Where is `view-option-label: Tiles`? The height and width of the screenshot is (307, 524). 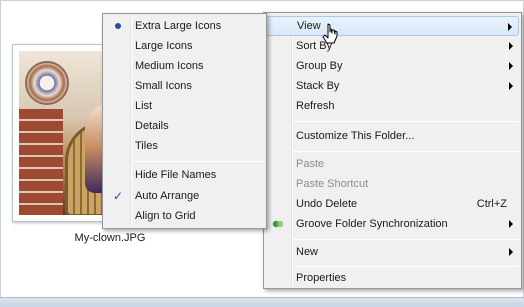 view-option-label: Tiles is located at coordinates (146, 146).